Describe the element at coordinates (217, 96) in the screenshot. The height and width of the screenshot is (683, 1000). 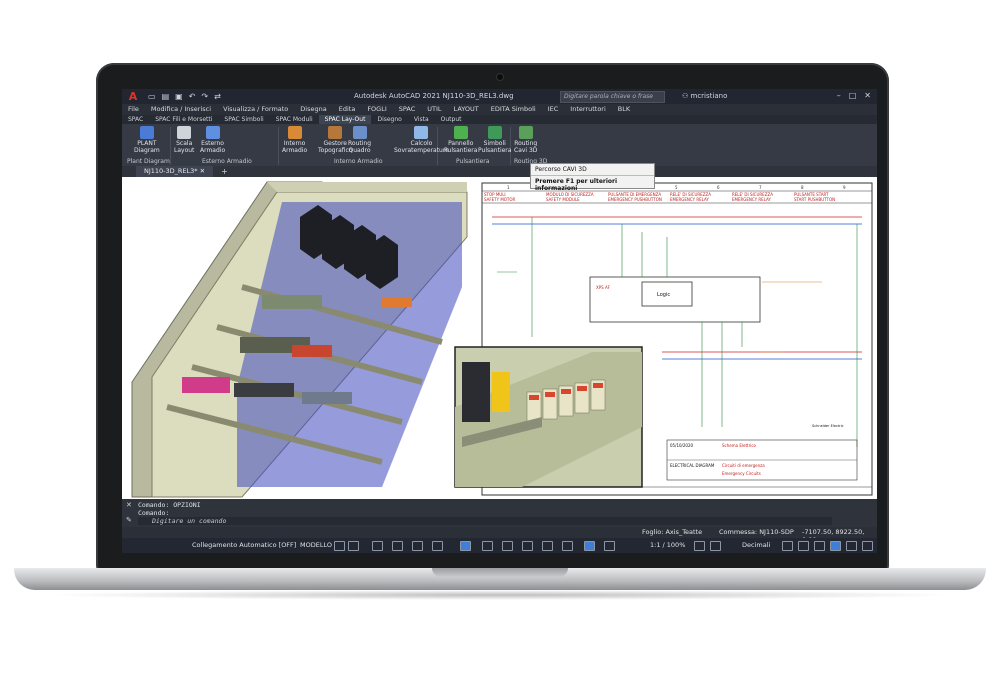
I see `share-icon: ⇄` at that location.